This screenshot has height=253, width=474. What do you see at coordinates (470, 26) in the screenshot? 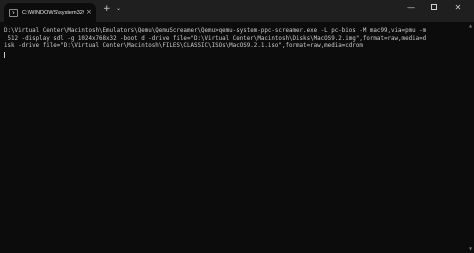
I see `scroll-up-icon: ▲` at bounding box center [470, 26].